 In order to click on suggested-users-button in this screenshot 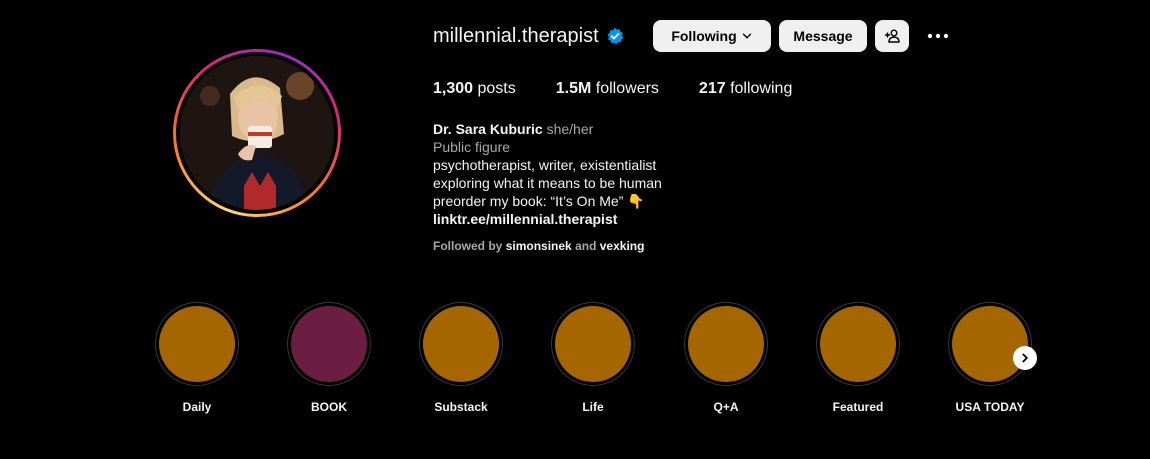, I will do `click(892, 36)`.